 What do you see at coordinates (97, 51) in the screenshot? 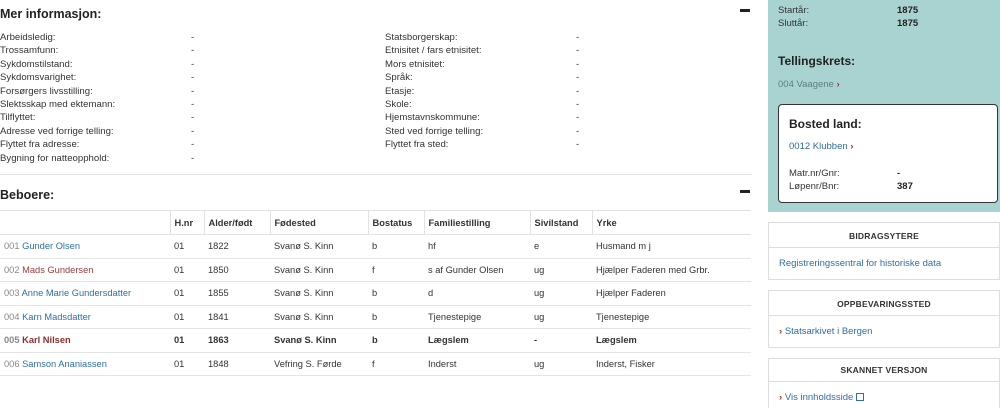
I see `info-row: Trossamfunn: -` at bounding box center [97, 51].